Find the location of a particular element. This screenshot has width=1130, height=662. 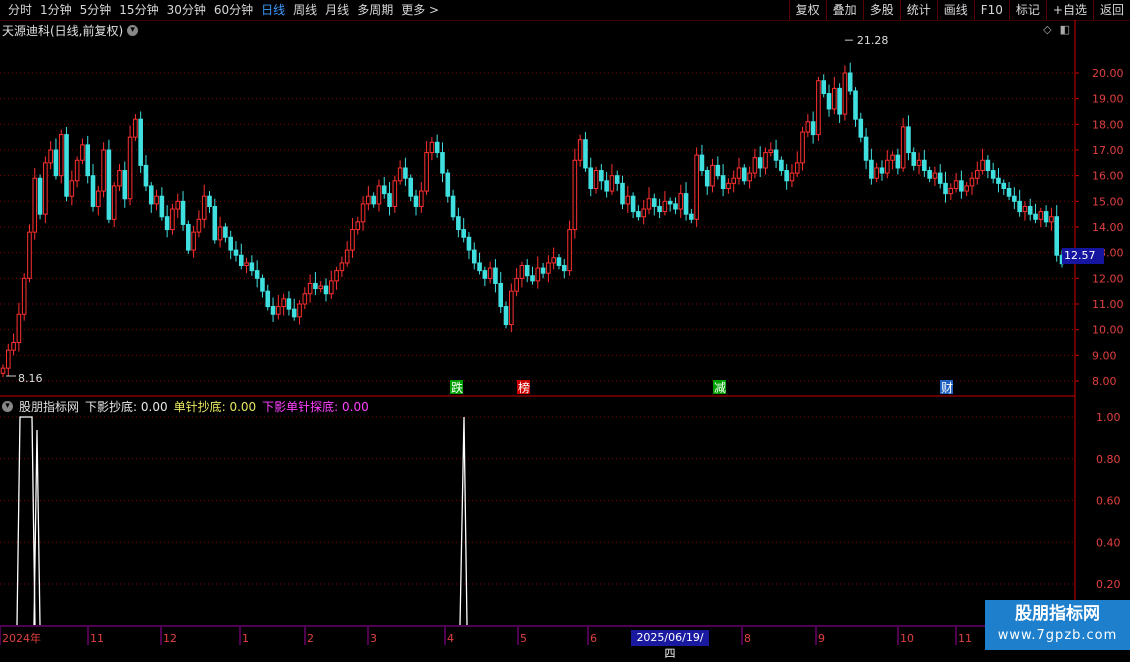

indicator-name: 股朋指标网 is located at coordinates (49, 406).